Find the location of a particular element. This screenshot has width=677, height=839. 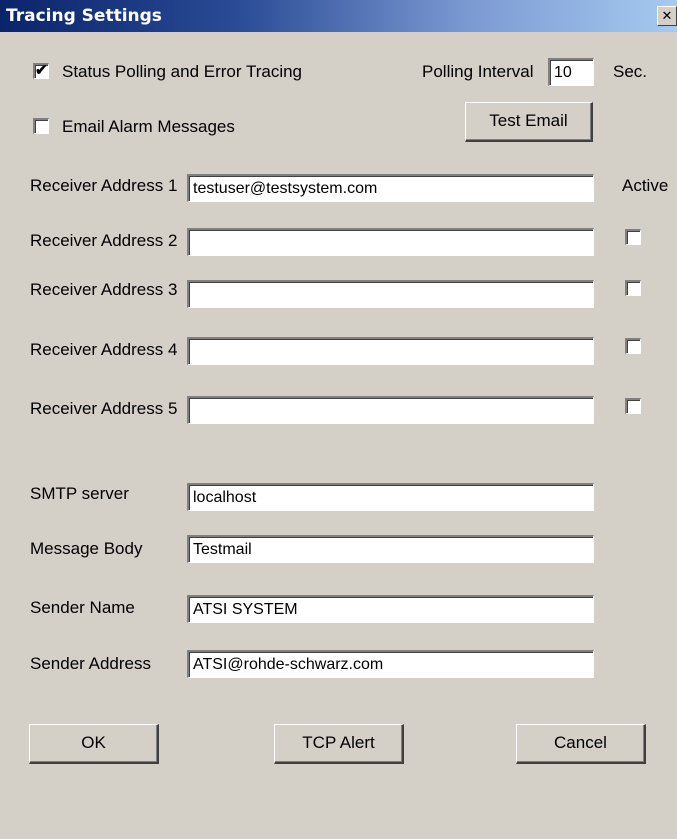

status-polling-label: Status Polling and Error Tracing is located at coordinates (182, 71).